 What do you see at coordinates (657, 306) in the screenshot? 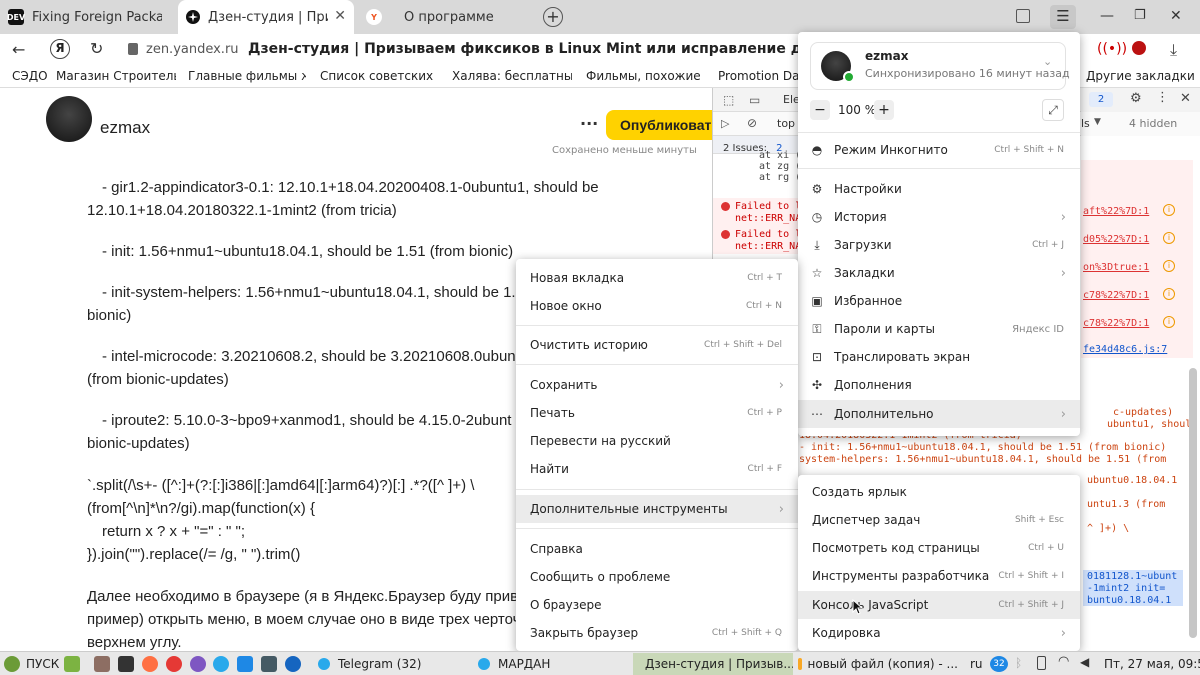
I see `menu-item-new-window: Новое окно Ctrl + N` at bounding box center [657, 306].